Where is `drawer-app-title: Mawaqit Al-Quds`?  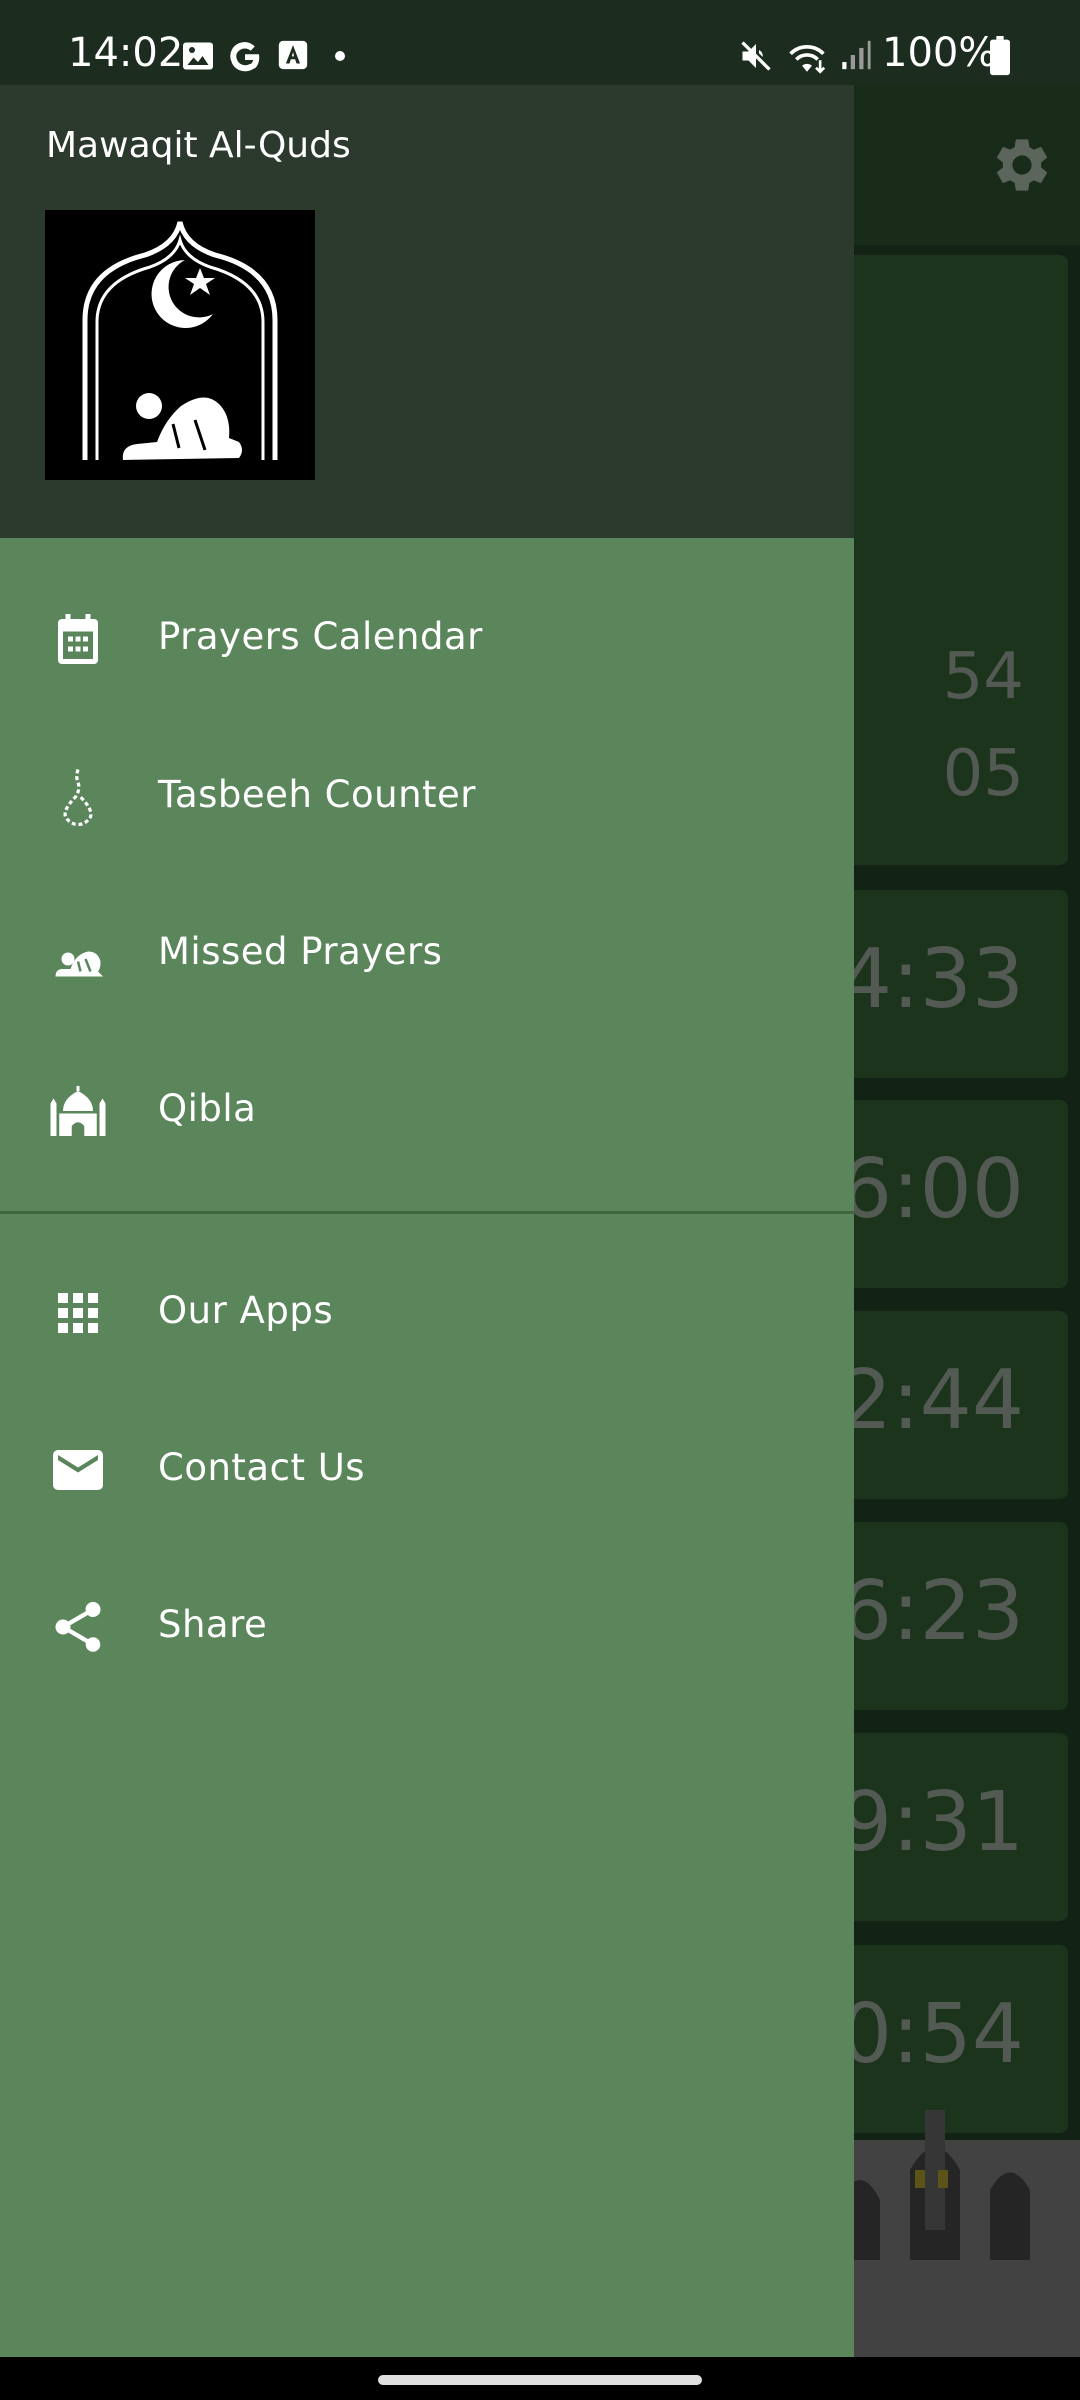
drawer-app-title: Mawaqit Al-Quds is located at coordinates (198, 145).